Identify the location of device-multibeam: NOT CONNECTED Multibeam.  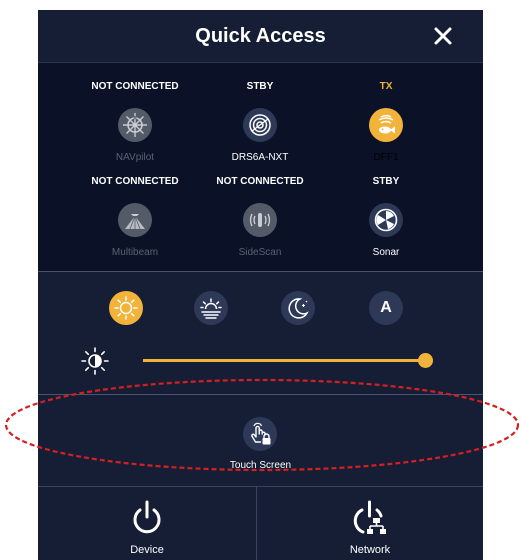
(135, 217).